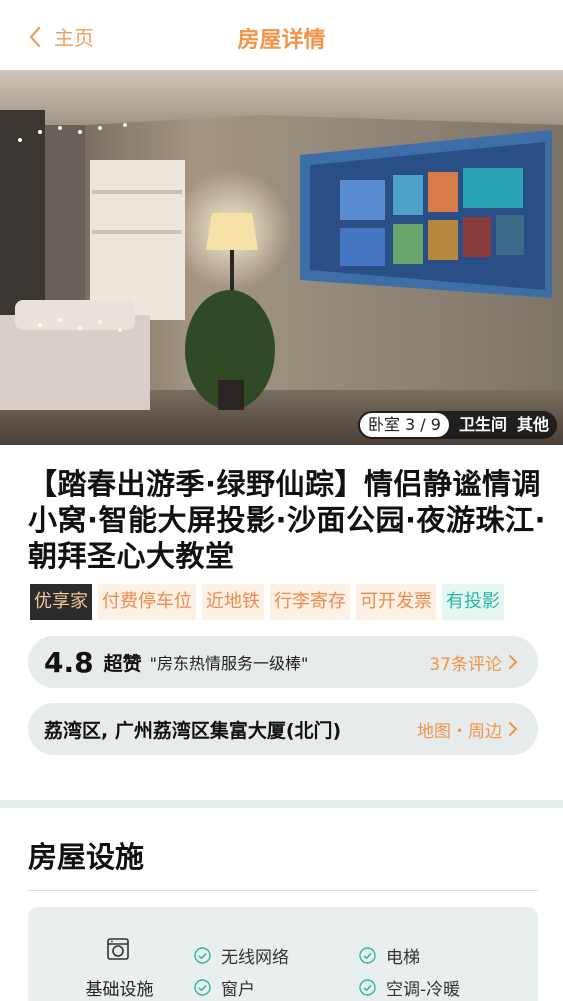 The height and width of the screenshot is (1001, 563). I want to click on facility-item: 无线网络, so click(241, 955).